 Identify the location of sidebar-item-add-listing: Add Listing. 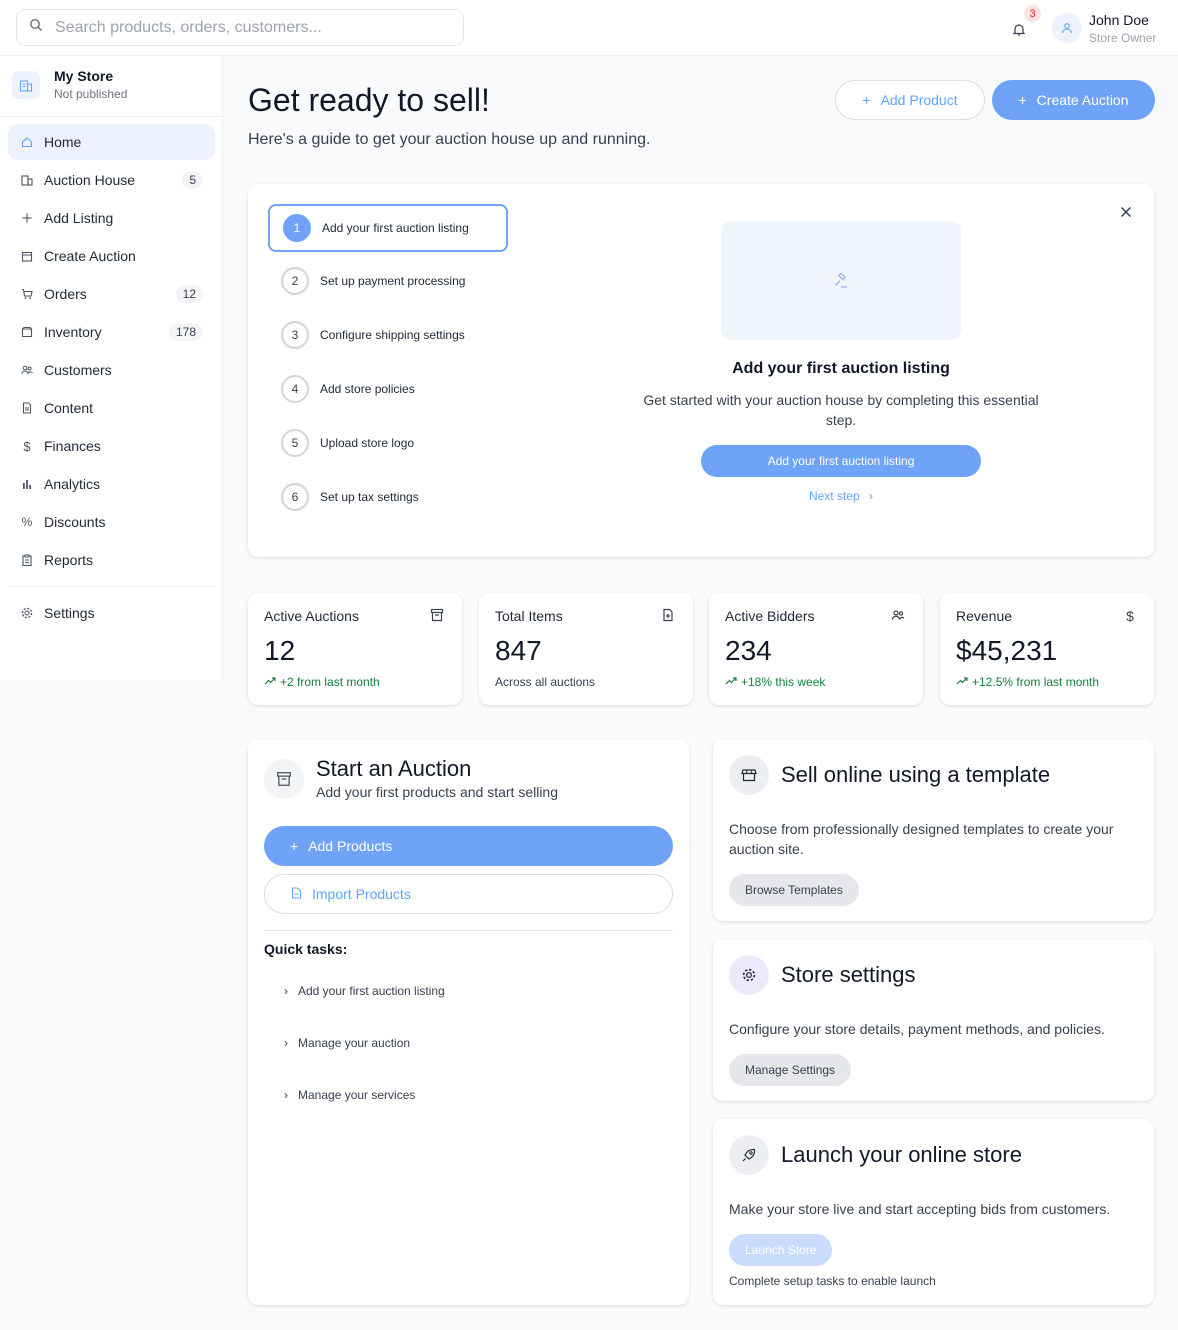
(111, 218).